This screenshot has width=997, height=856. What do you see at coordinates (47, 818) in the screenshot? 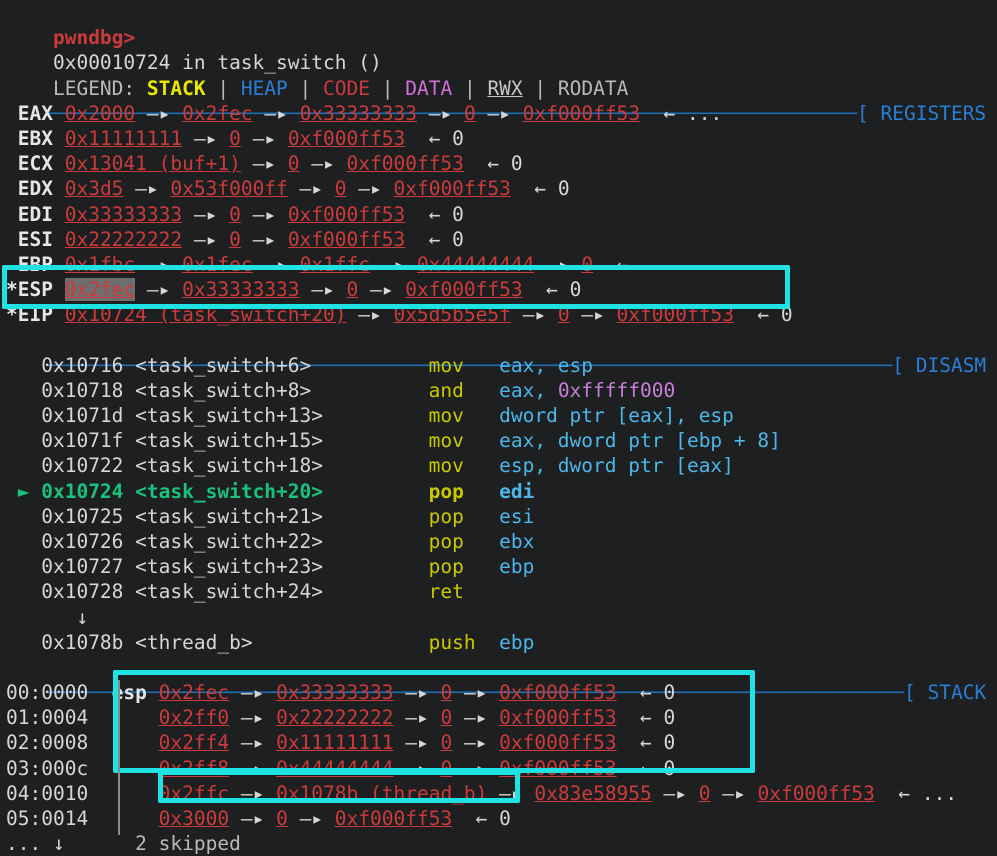
I see `stack-offset: 05:0014` at bounding box center [47, 818].